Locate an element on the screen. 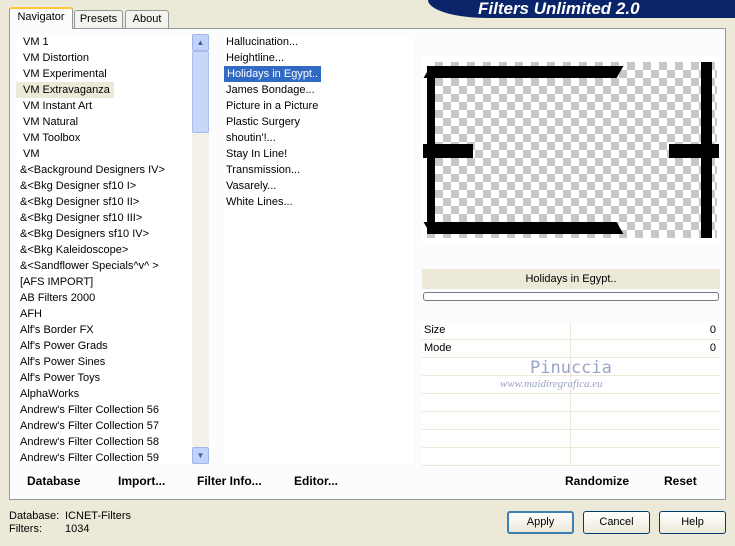  category-item: VM Toolbox is located at coordinates (104, 138).